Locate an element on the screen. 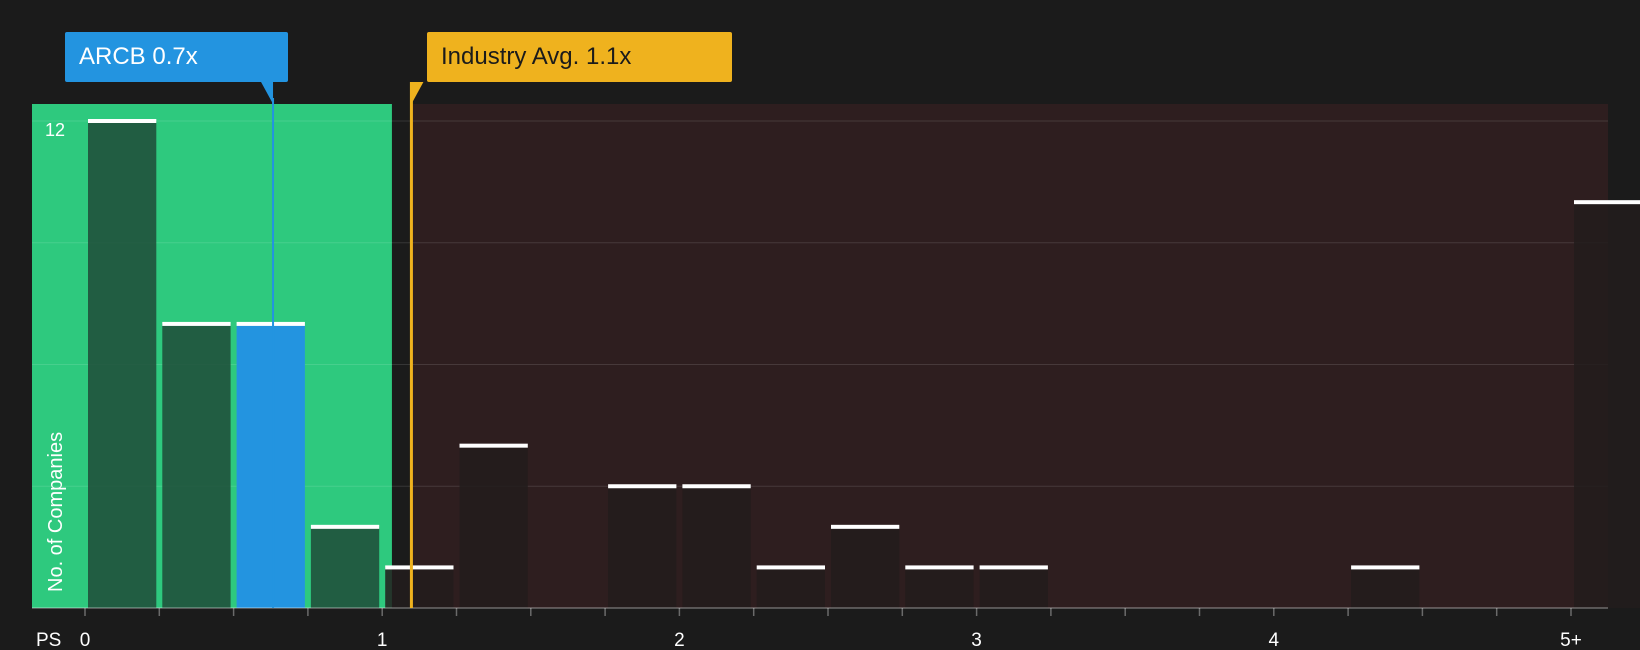 This screenshot has width=1640, height=650. company-callout: ARCB 0.7x is located at coordinates (176, 57).